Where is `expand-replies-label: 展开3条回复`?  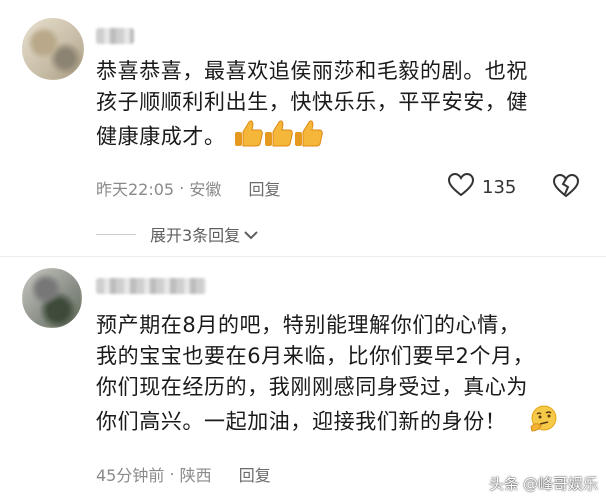
expand-replies-label: 展开3条回复 is located at coordinates (195, 235).